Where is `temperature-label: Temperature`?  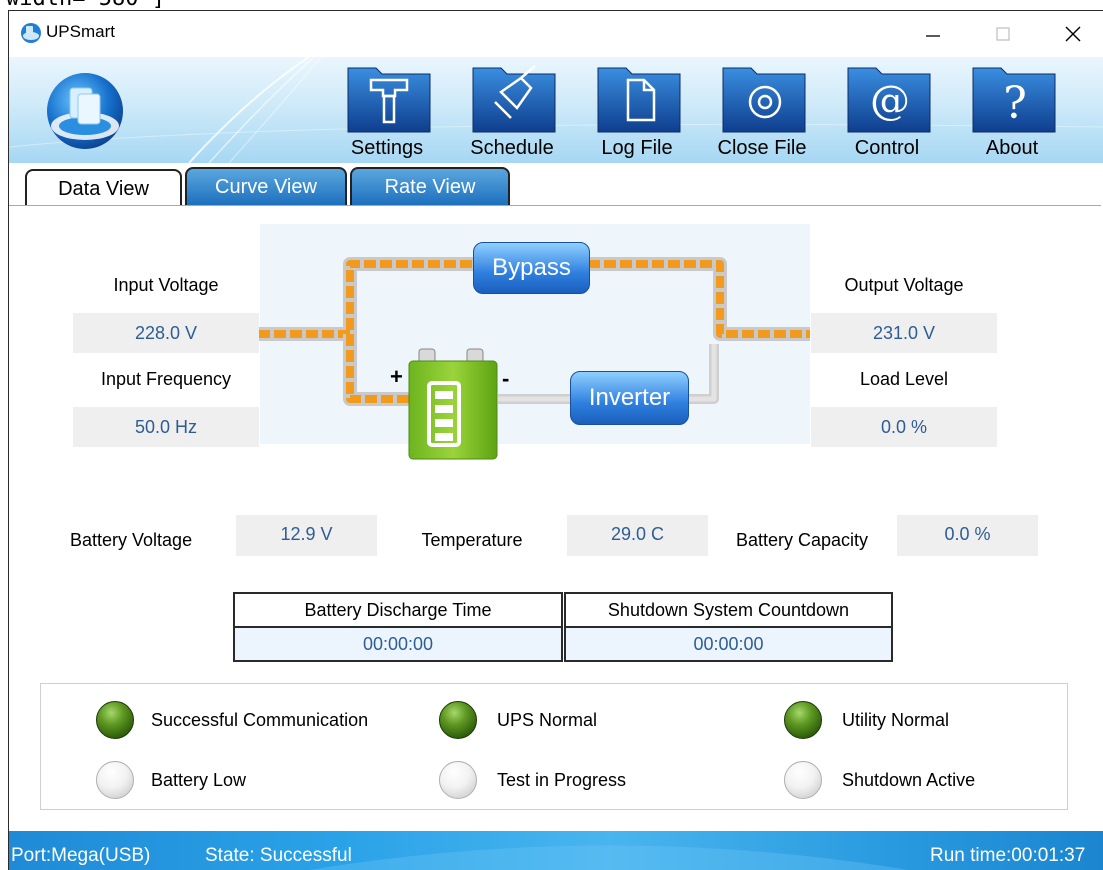
temperature-label: Temperature is located at coordinates (472, 540).